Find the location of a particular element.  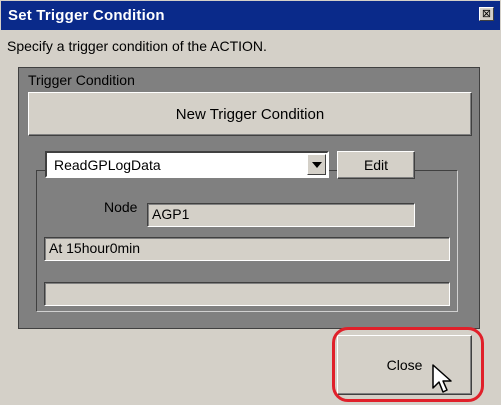

edit-button: Edit is located at coordinates (376, 165).